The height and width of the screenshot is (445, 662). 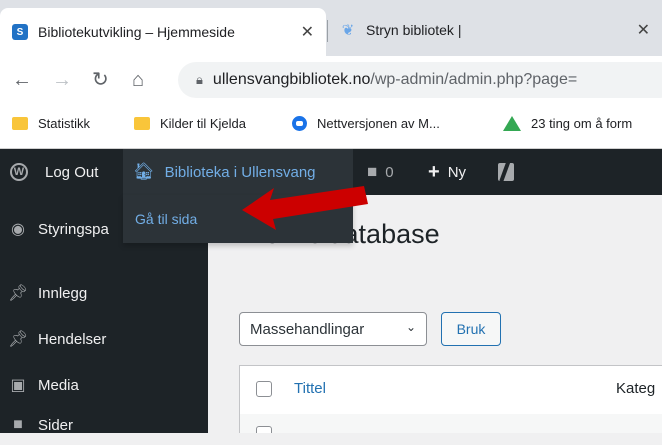 What do you see at coordinates (20, 32) in the screenshot?
I see `sharepoint-icon: S` at bounding box center [20, 32].